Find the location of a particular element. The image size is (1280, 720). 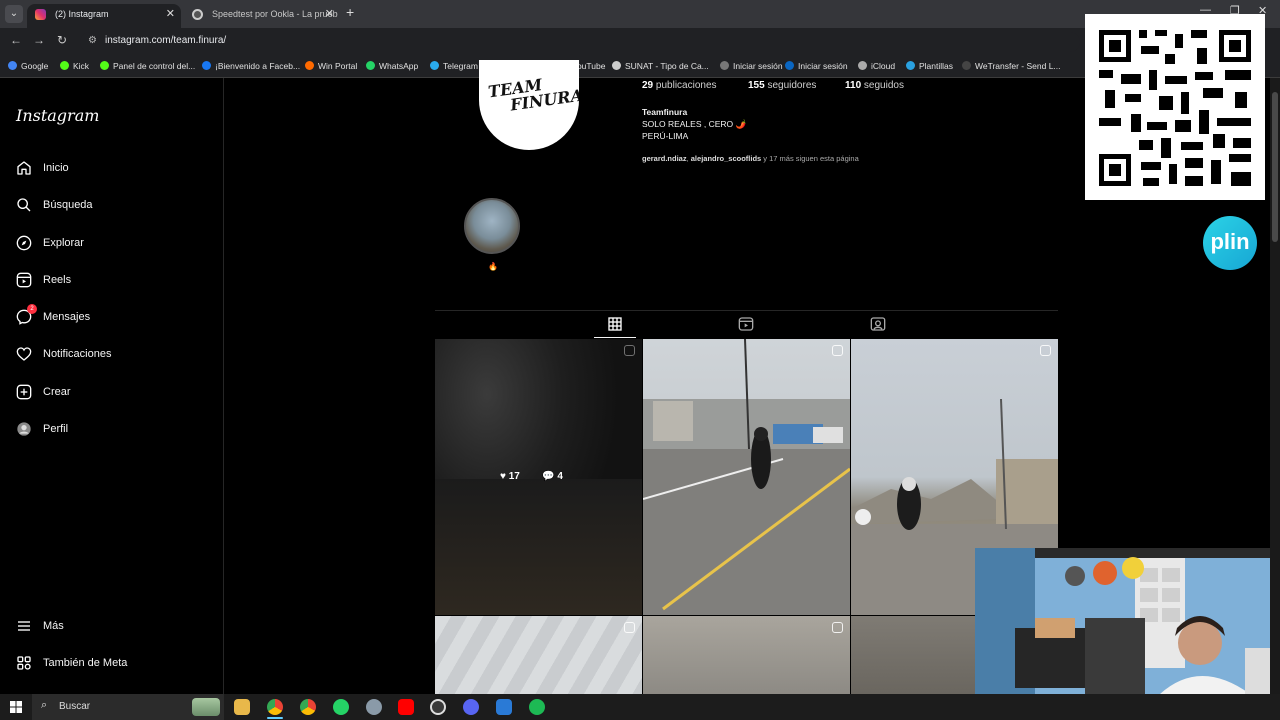

avatar-logo-text: TEAM FINURA is located at coordinates (532, 95).